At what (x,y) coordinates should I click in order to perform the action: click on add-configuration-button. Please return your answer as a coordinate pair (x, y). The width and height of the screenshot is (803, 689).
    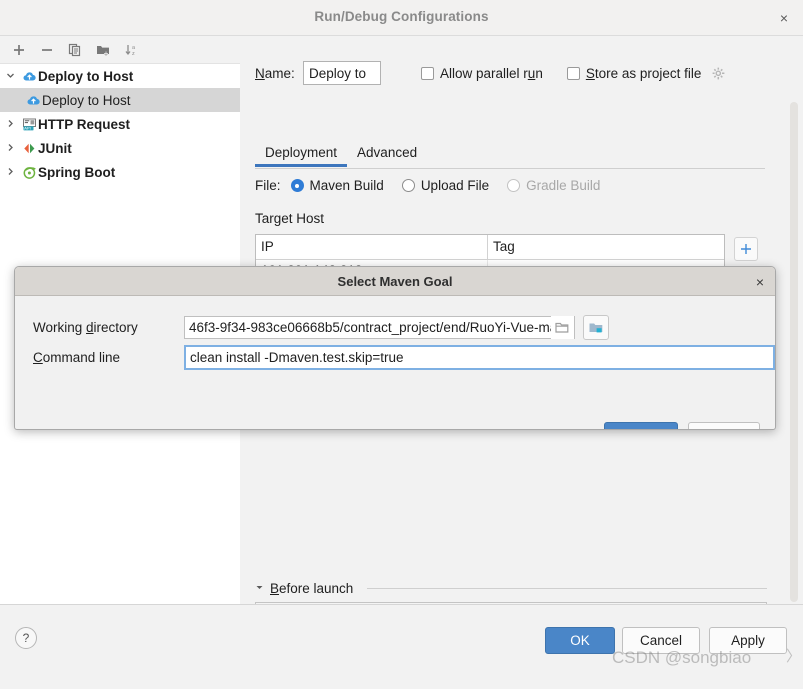
    Looking at the image, I should click on (19, 50).